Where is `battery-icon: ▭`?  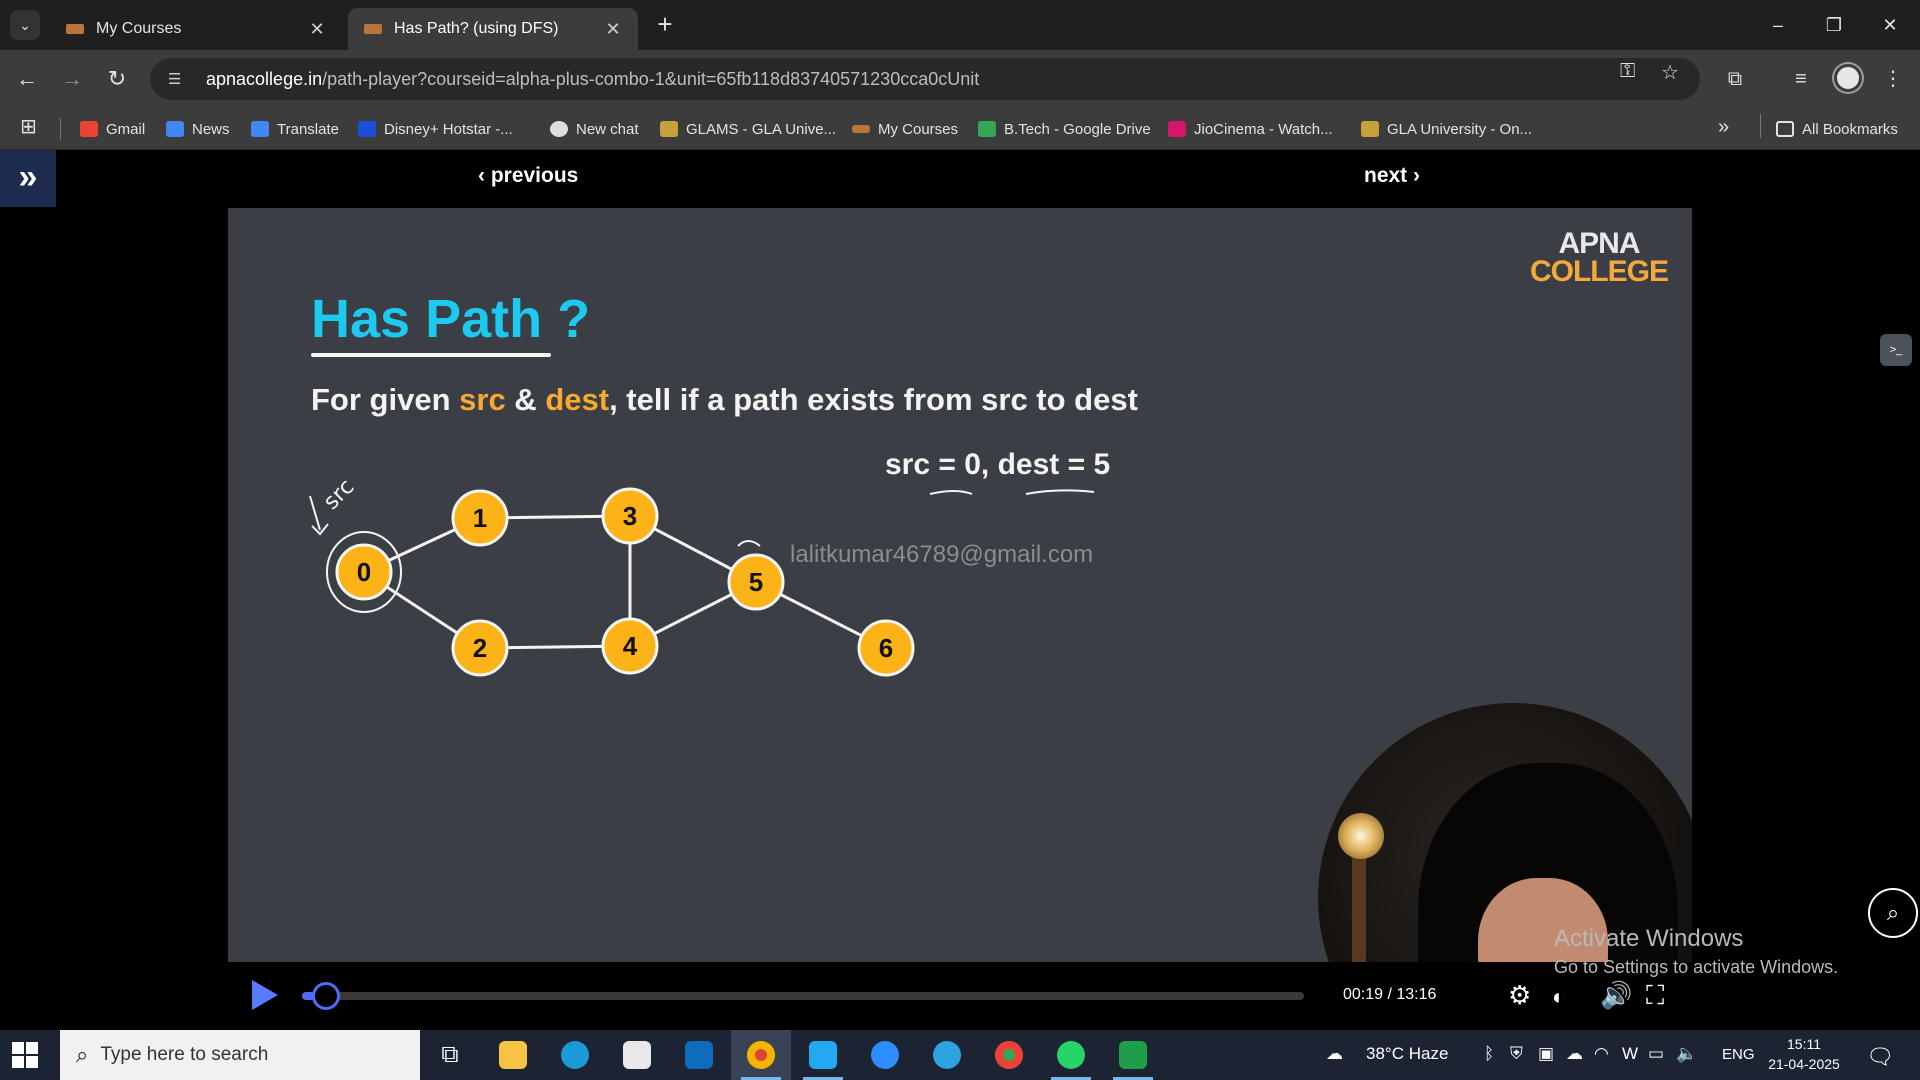 battery-icon: ▭ is located at coordinates (1656, 1054).